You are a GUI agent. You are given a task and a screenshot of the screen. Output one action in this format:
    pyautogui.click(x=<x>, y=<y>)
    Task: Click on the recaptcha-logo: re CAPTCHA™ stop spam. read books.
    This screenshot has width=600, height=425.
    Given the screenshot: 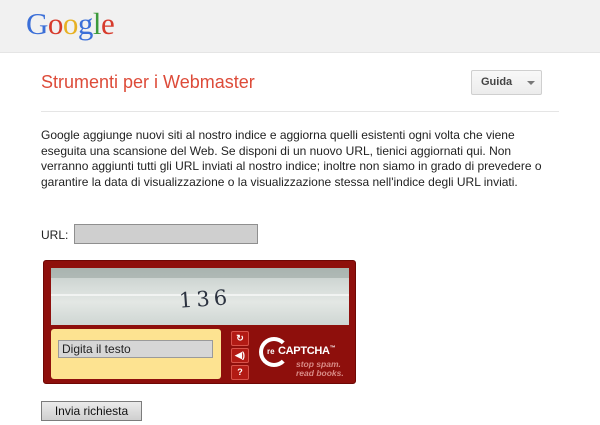 What is the action you would take?
    pyautogui.click(x=306, y=357)
    